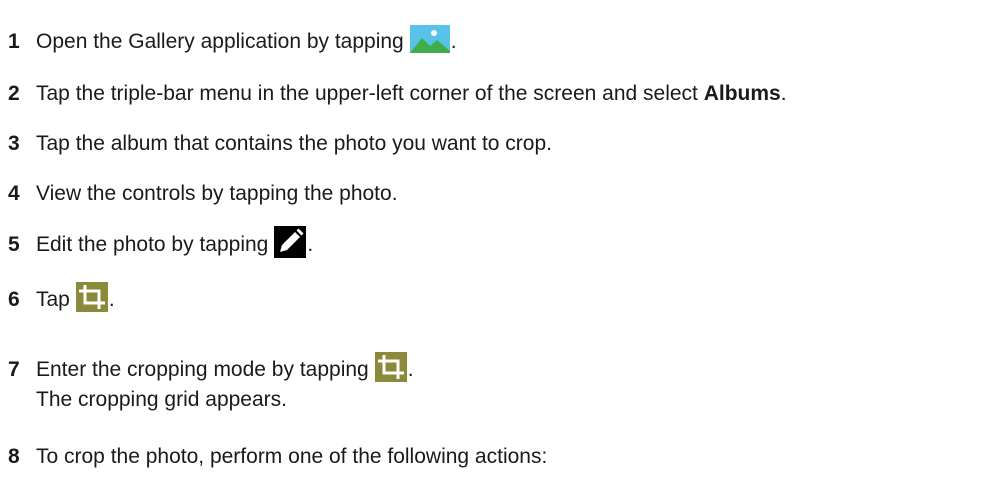 The height and width of the screenshot is (483, 1005). Describe the element at coordinates (14, 299) in the screenshot. I see `step-number: 6` at that location.